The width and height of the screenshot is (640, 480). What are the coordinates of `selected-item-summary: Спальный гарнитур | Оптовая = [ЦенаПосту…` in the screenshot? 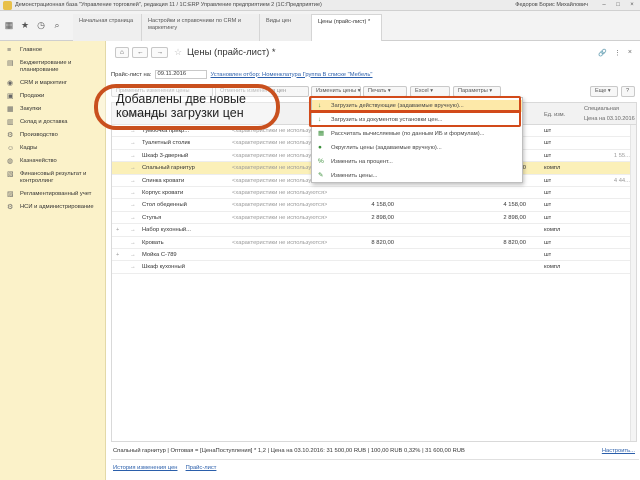 It's located at (289, 451).